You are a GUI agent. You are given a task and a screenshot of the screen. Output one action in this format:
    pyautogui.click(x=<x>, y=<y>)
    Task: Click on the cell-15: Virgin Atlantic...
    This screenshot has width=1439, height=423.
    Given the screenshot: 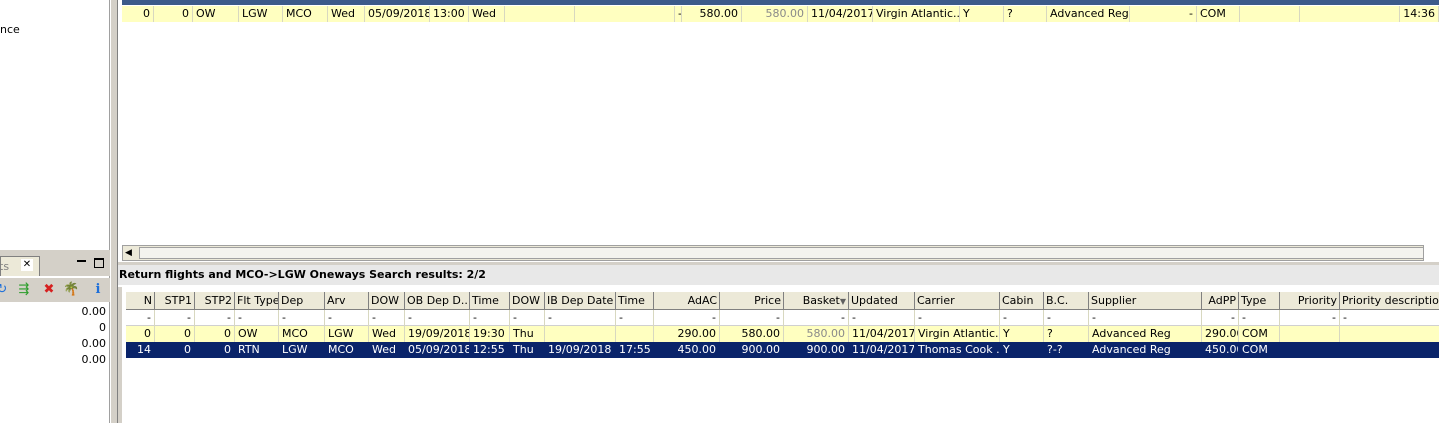 What is the action you would take?
    pyautogui.click(x=916, y=14)
    